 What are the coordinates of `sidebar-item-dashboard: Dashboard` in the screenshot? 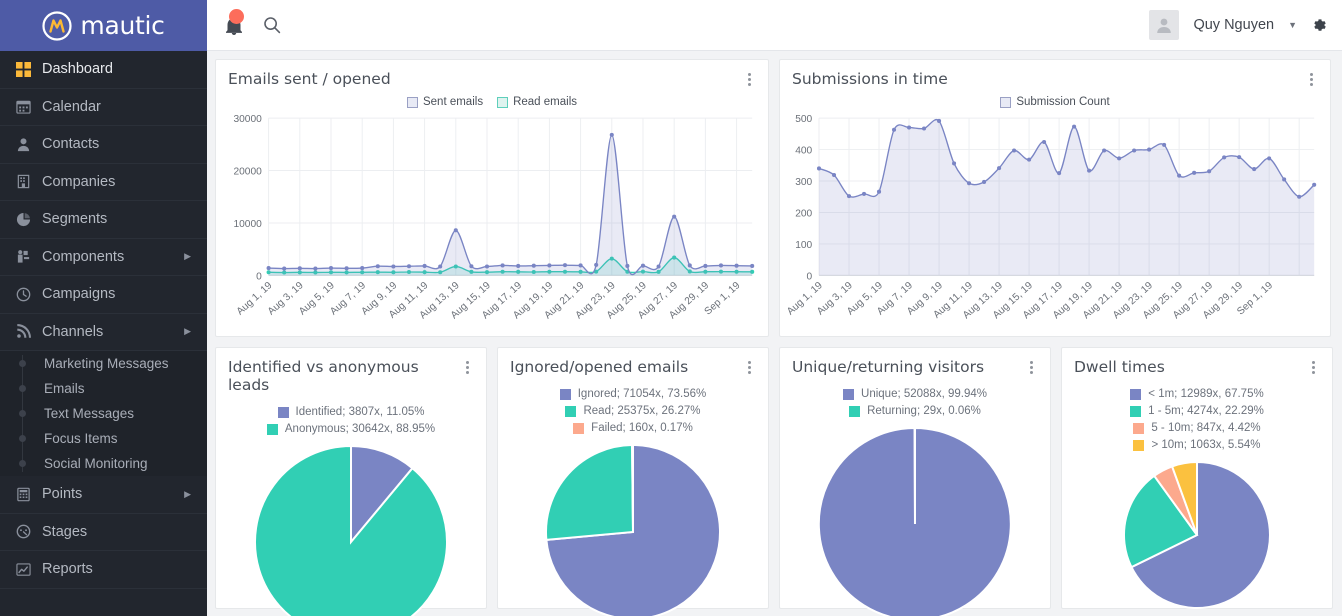 It's located at (103, 70).